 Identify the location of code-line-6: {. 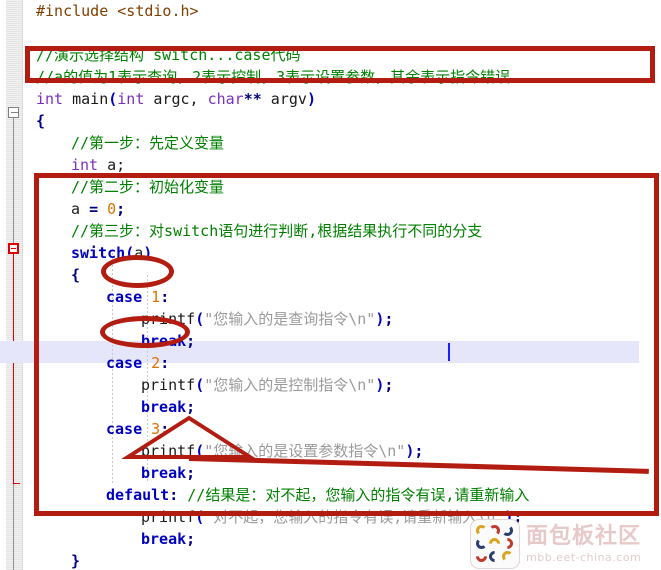
(40, 121).